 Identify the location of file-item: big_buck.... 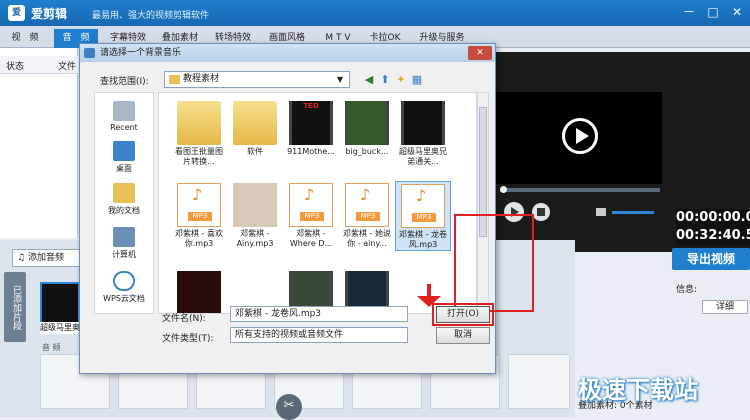
(367, 129).